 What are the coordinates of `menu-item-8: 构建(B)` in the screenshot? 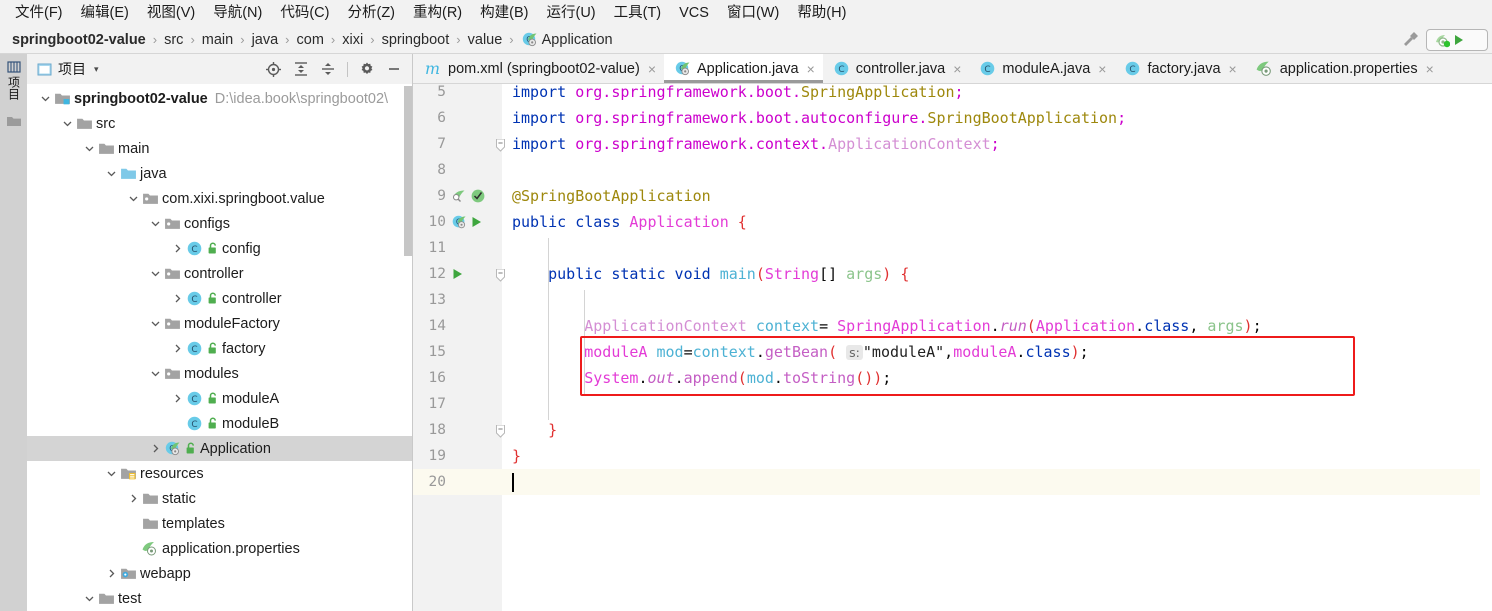 It's located at (504, 13).